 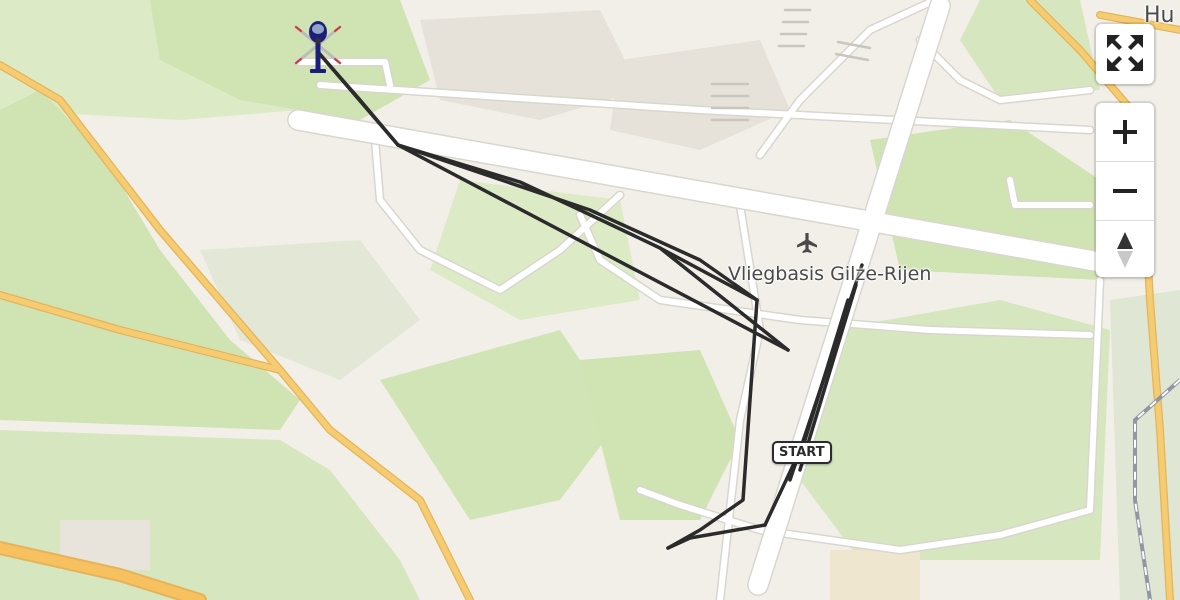 I want to click on zoom-out-button, so click(x=1125, y=190).